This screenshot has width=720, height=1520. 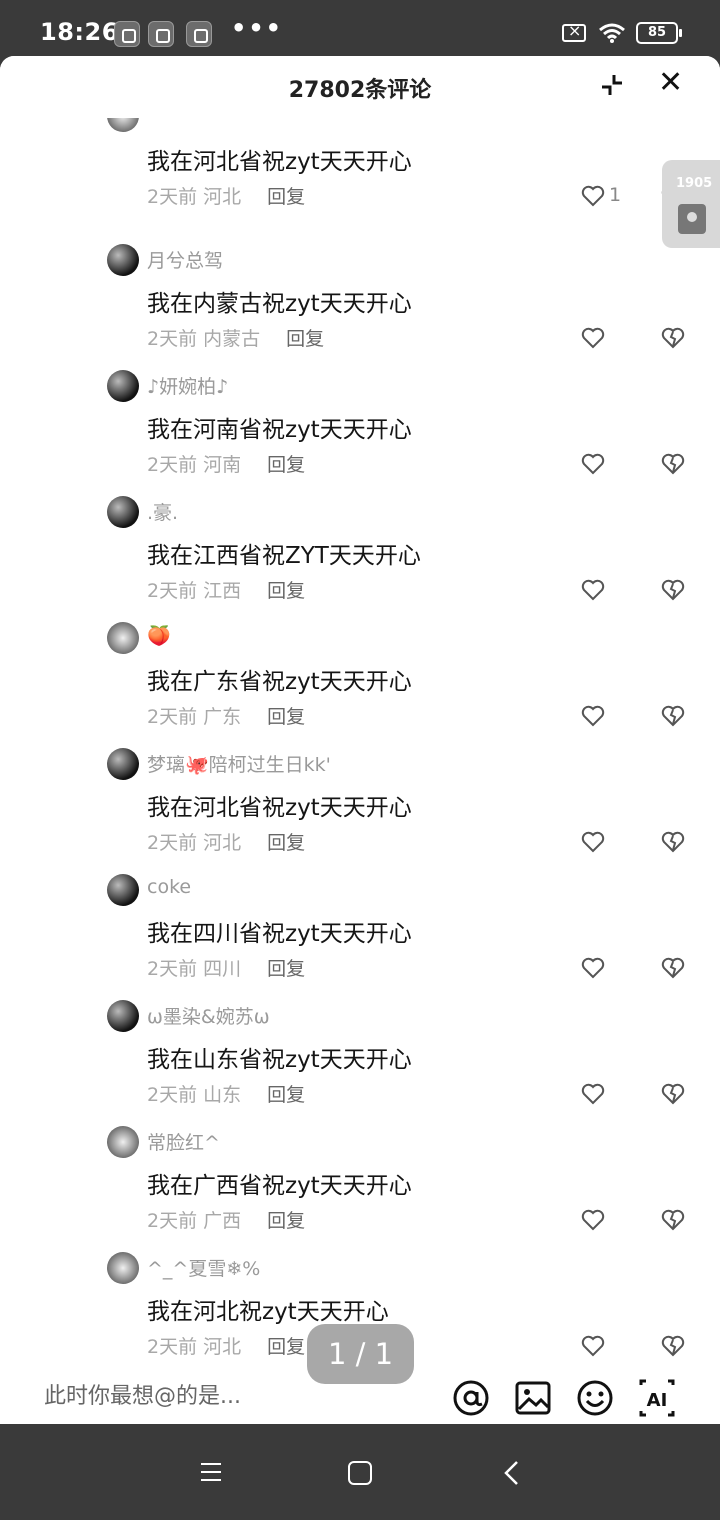 What do you see at coordinates (279, 304) in the screenshot?
I see `comment-content: 我在内蒙古祝zyt天天开心` at bounding box center [279, 304].